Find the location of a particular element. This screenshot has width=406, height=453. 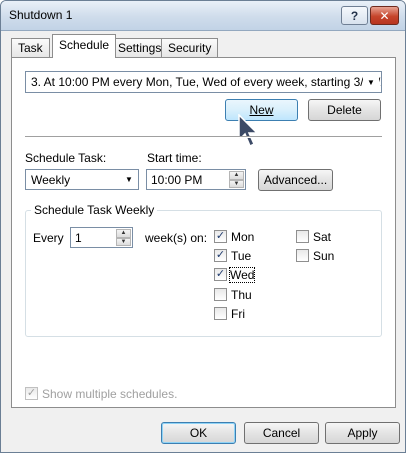

checkbox-wed: ✓ is located at coordinates (220, 274).